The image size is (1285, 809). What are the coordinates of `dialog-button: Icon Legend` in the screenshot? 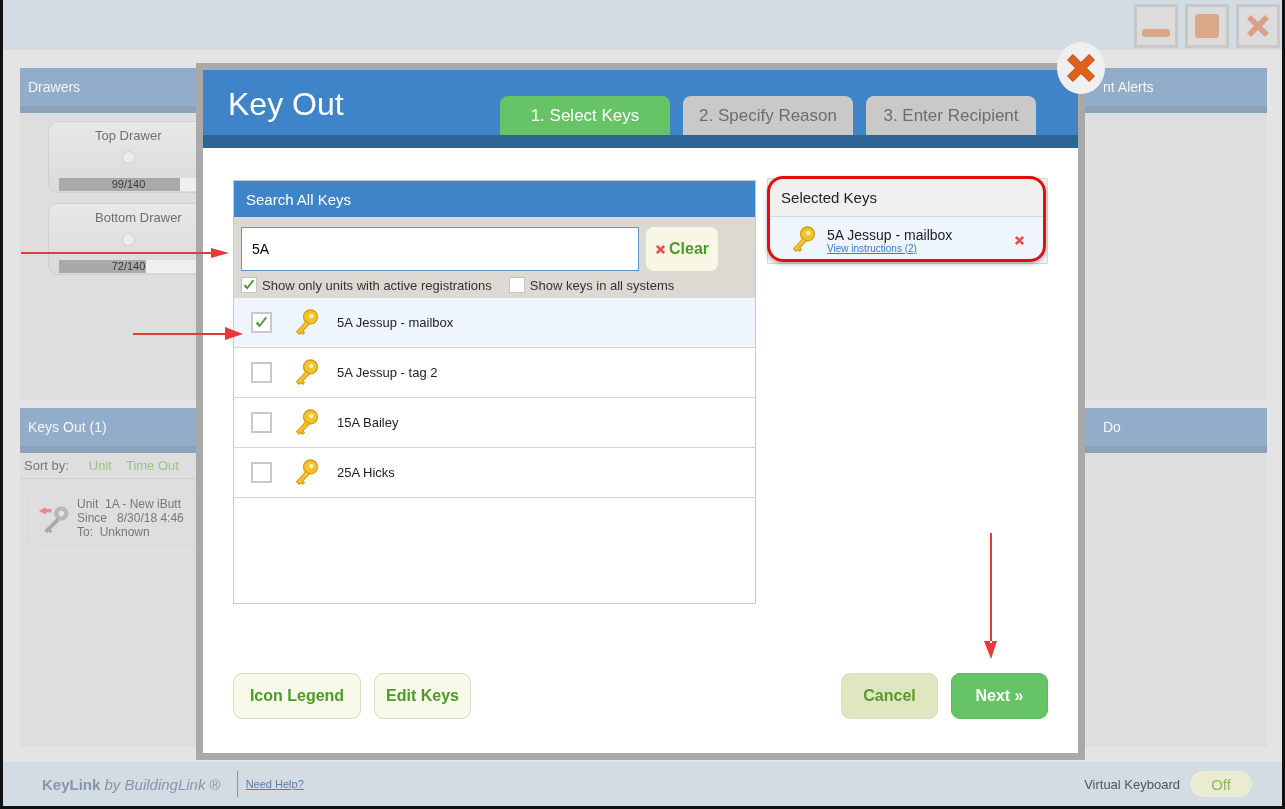 It's located at (297, 696).